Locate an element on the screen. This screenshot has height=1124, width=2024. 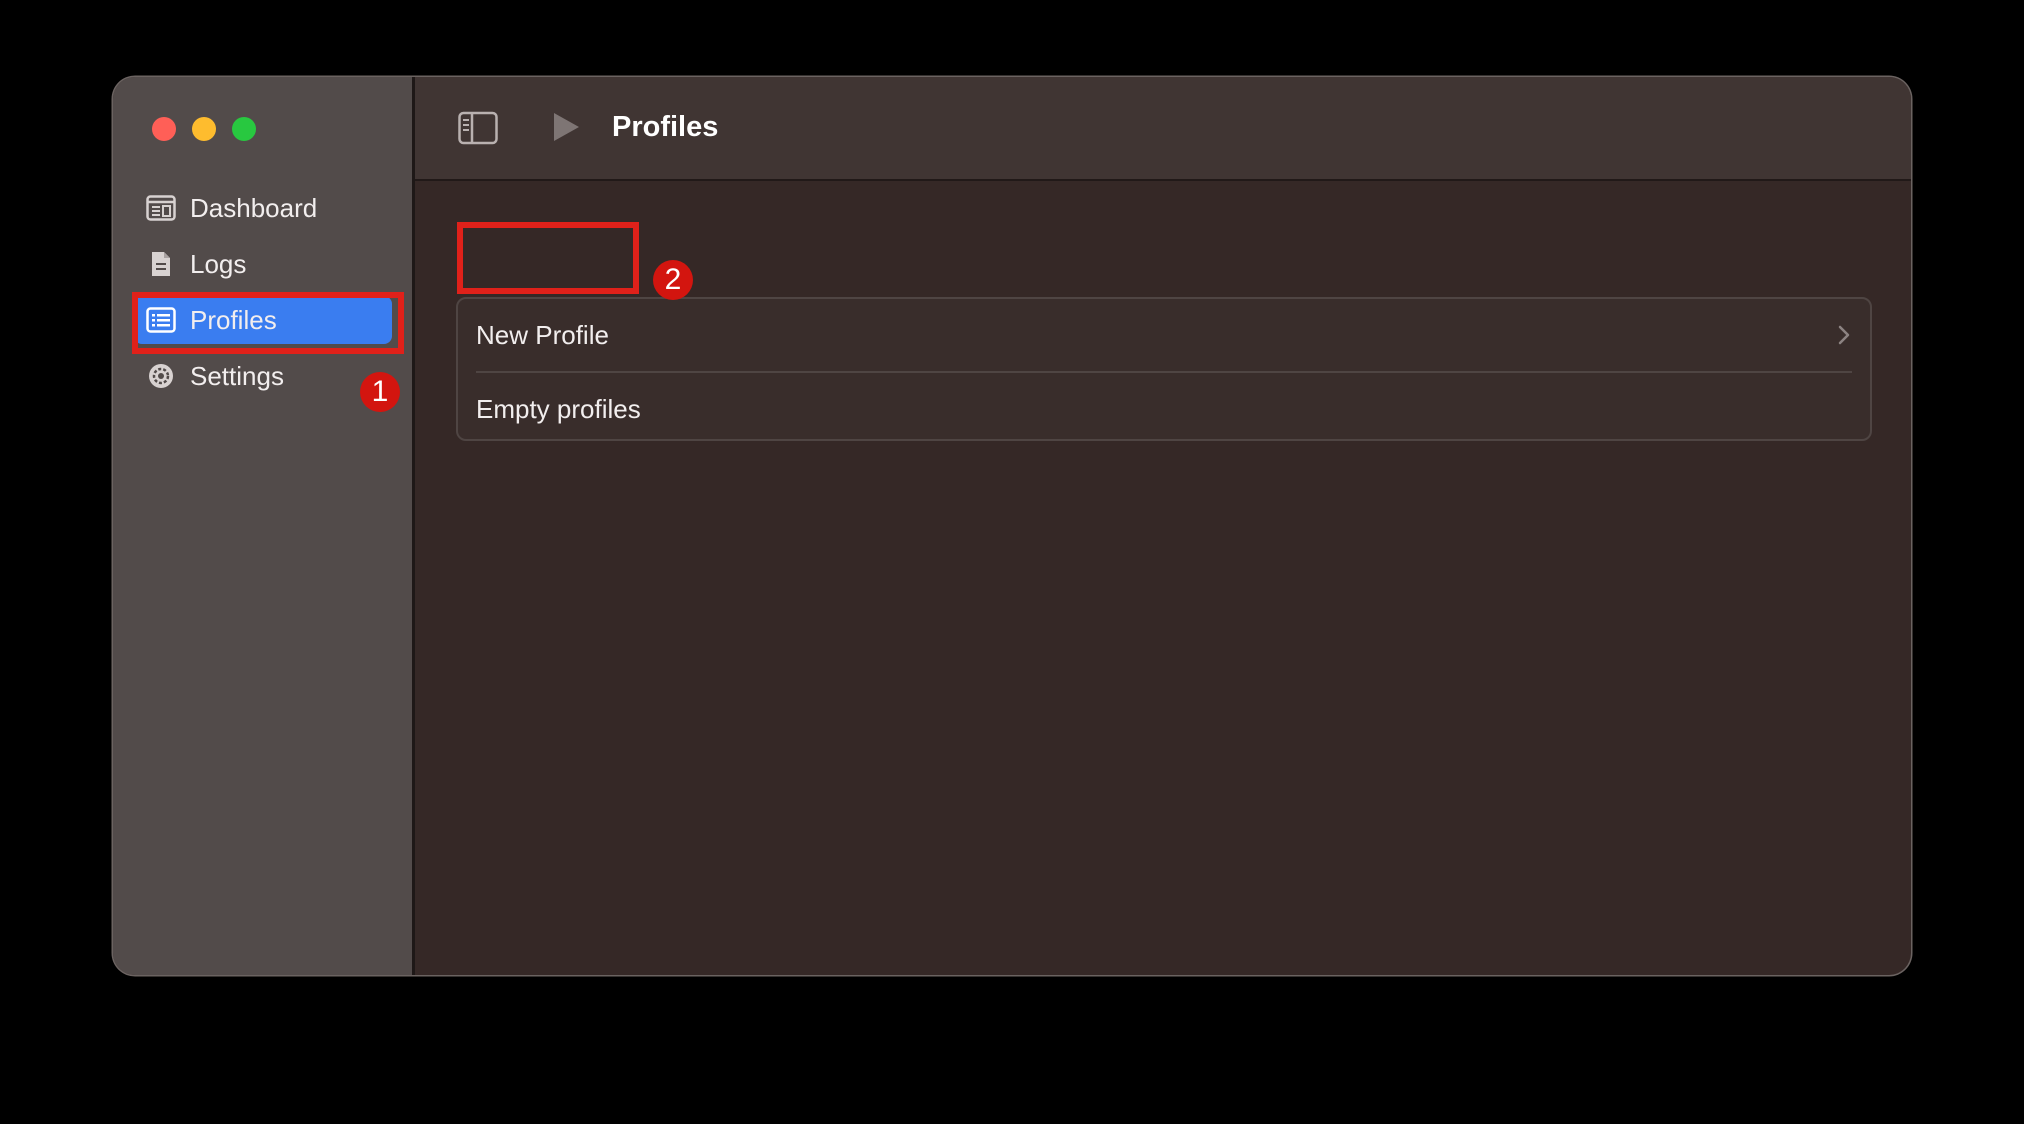
sidebar-item-label: Settings is located at coordinates (237, 375).